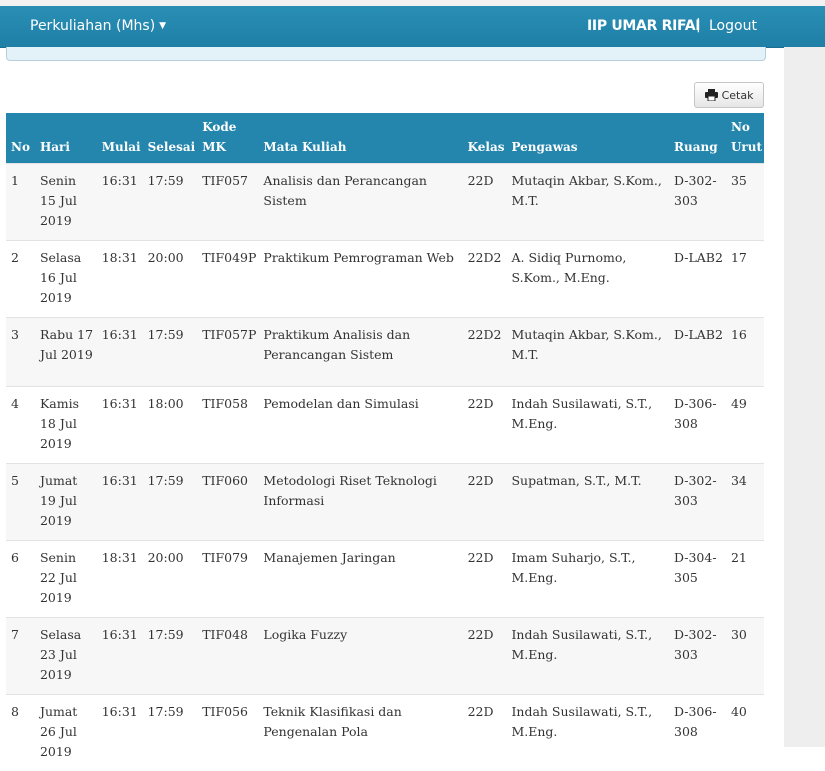 Image resolution: width=825 pixels, height=771 pixels. What do you see at coordinates (227, 656) in the screenshot?
I see `cell-kode-mk: TIF048` at bounding box center [227, 656].